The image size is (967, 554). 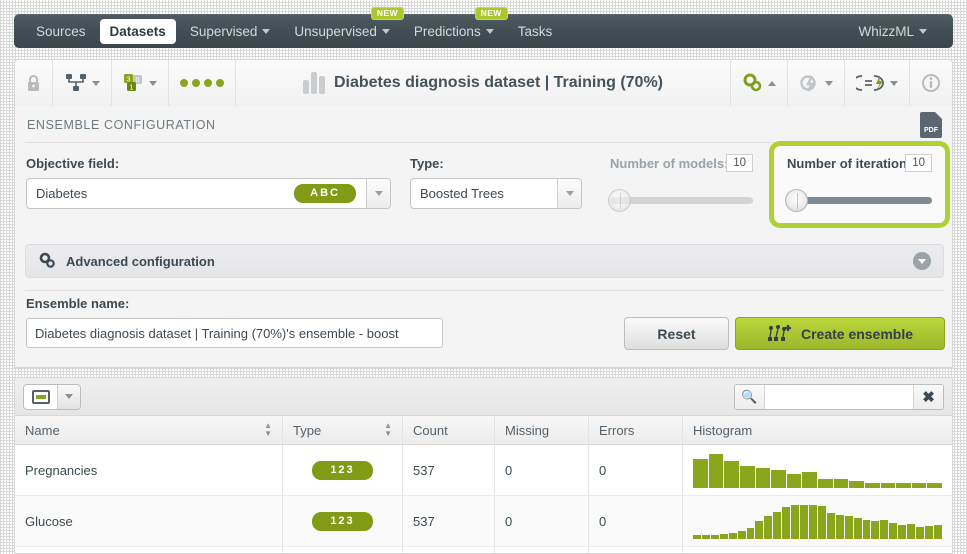 What do you see at coordinates (449, 430) in the screenshot?
I see `column-header-count: Count` at bounding box center [449, 430].